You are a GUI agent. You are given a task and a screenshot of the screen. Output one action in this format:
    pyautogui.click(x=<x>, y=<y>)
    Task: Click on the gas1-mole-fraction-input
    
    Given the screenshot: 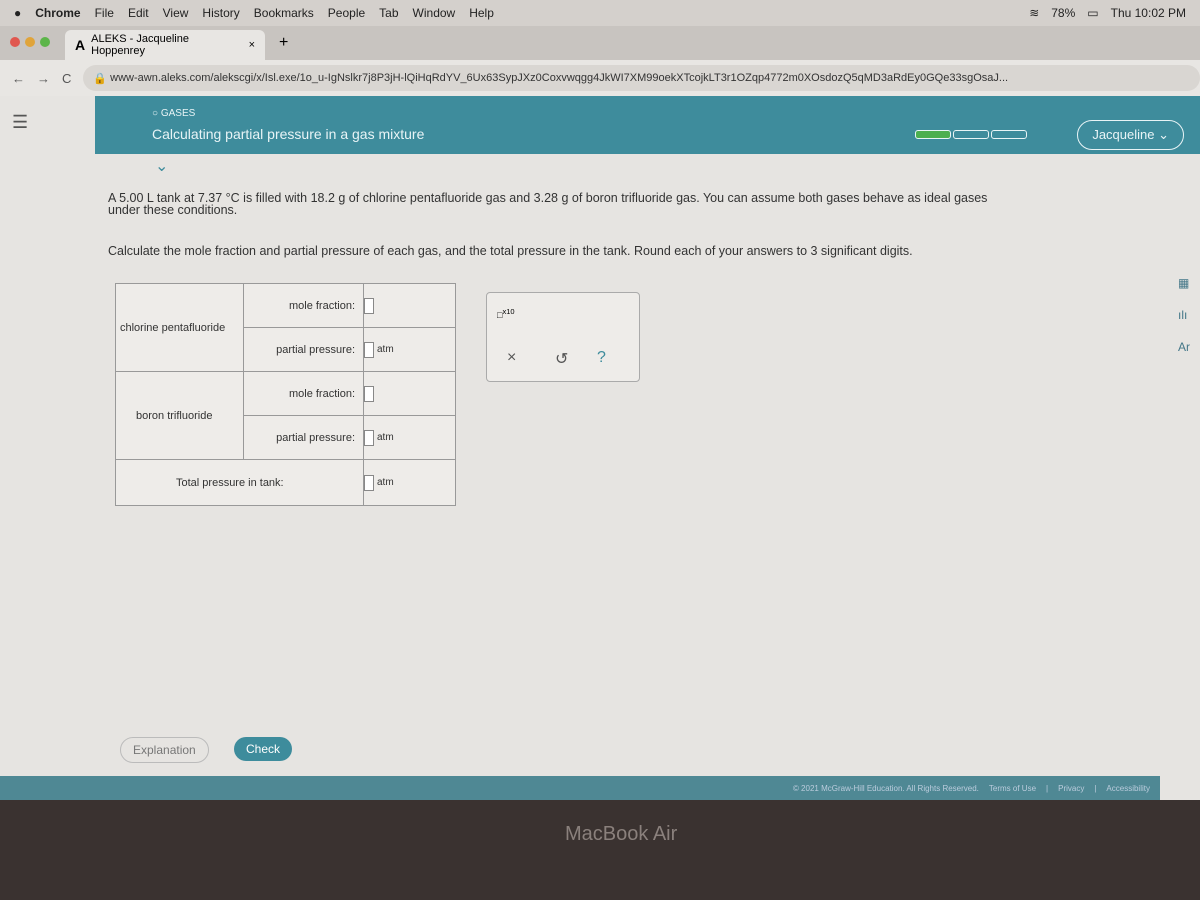 What is the action you would take?
    pyautogui.click(x=369, y=305)
    